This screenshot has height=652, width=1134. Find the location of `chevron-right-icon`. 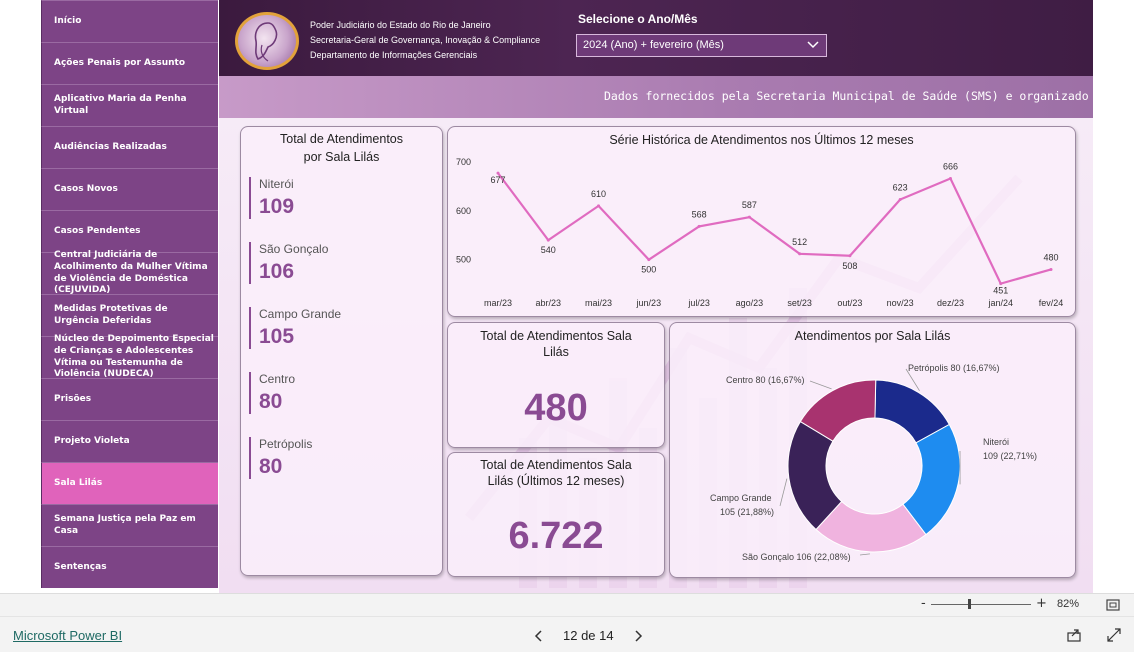

chevron-right-icon is located at coordinates (638, 636).